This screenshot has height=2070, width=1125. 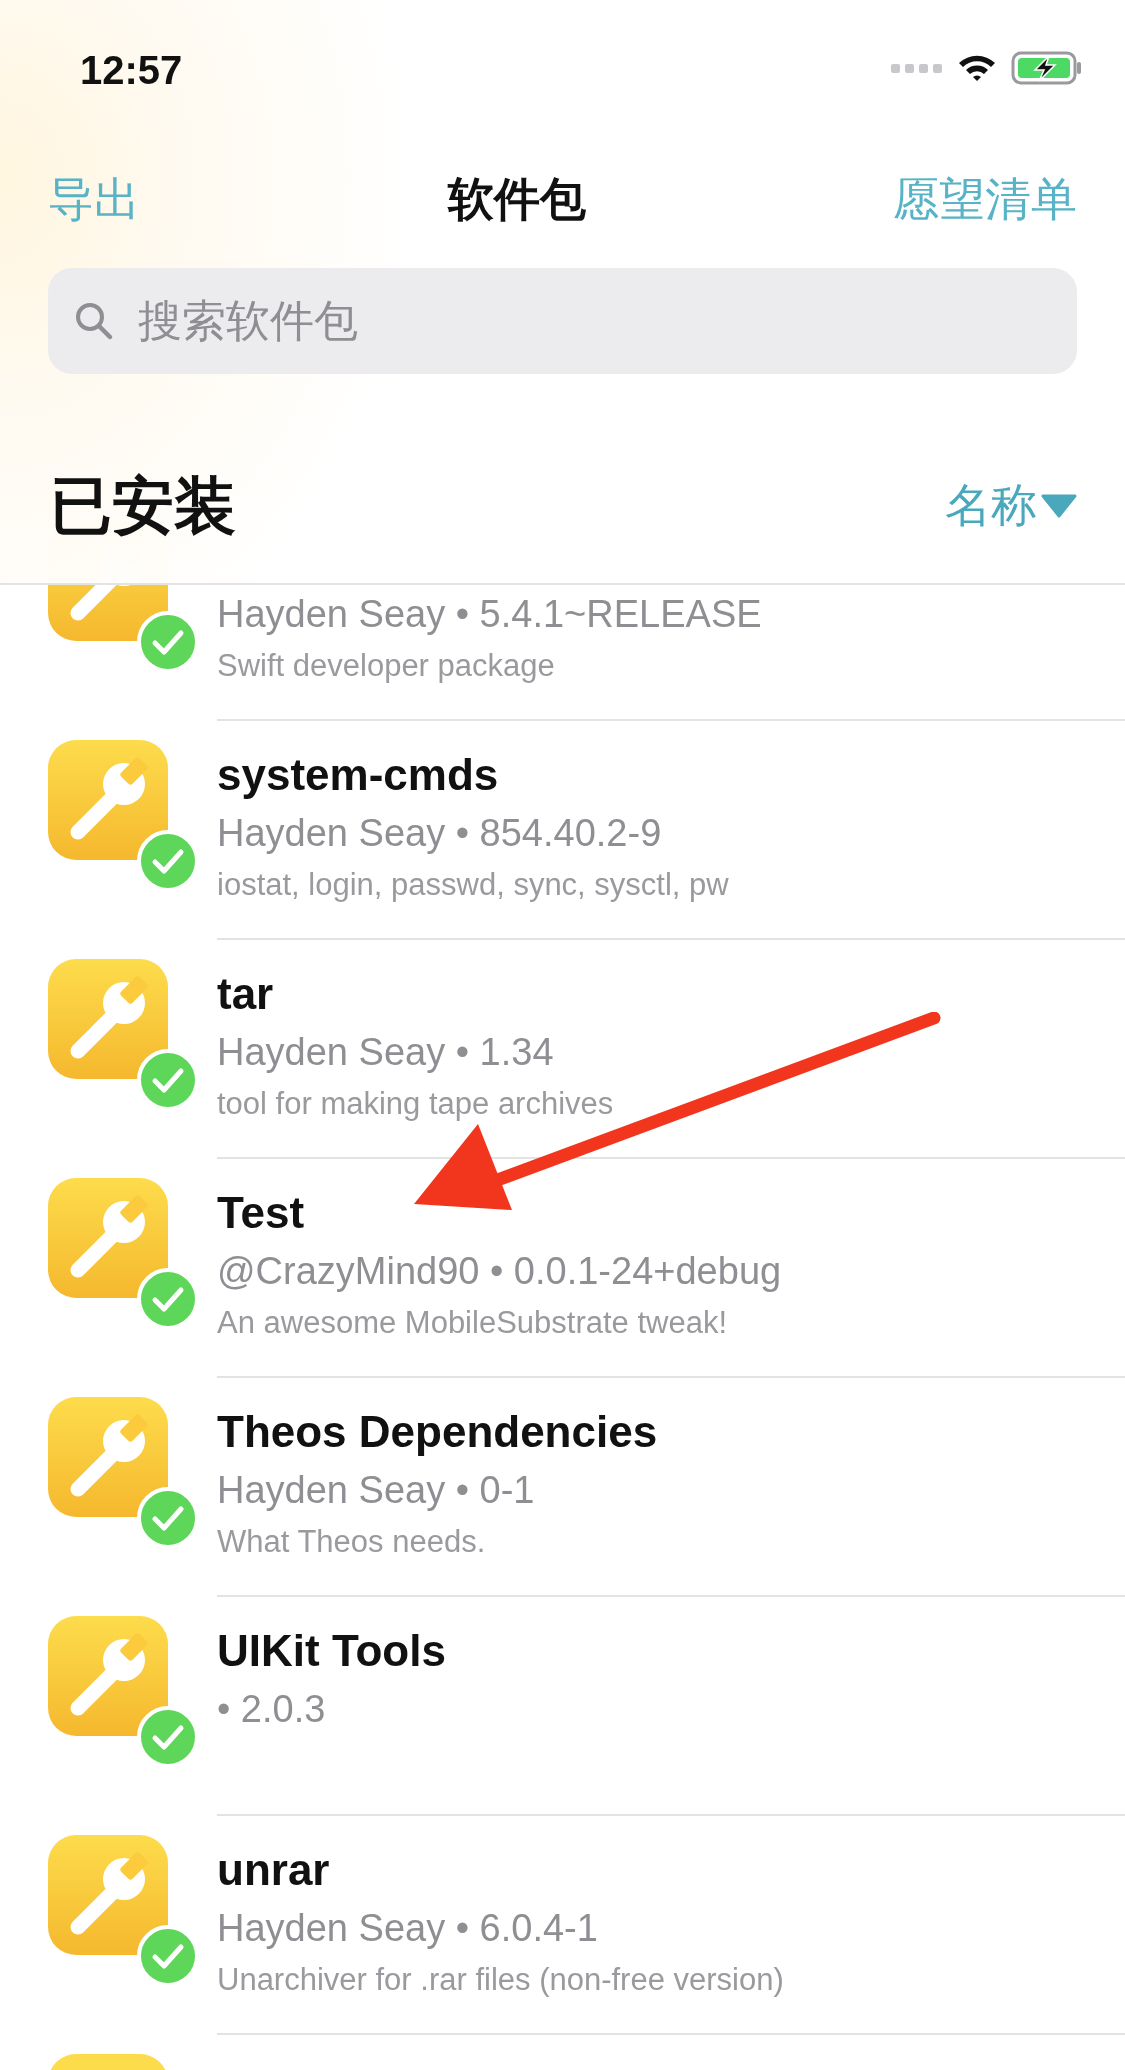 What do you see at coordinates (516, 199) in the screenshot?
I see `page-title: 软件包` at bounding box center [516, 199].